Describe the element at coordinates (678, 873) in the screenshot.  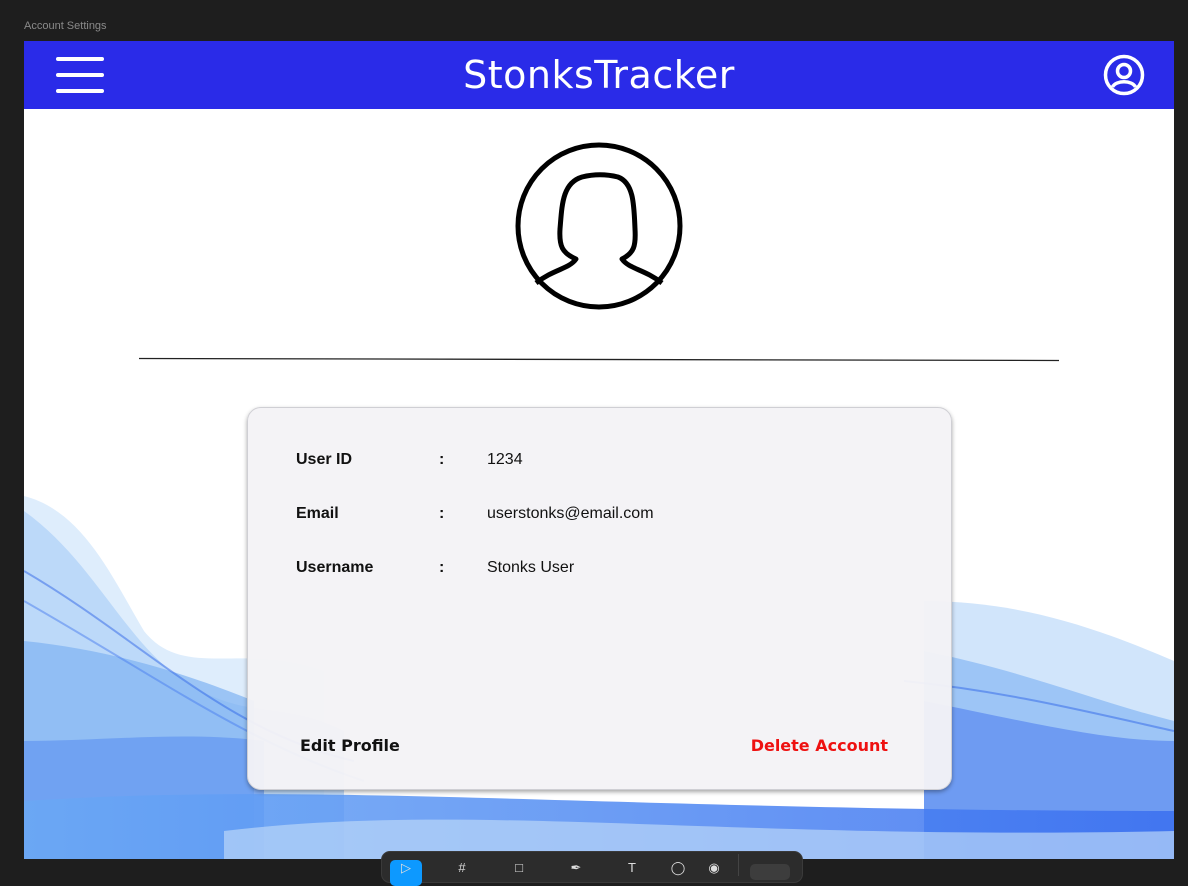
I see `comment-tool-icon: ◯` at that location.